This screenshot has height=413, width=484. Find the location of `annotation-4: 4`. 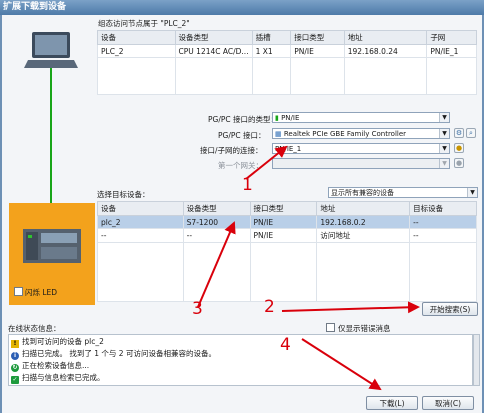

annotation-4: 4 is located at coordinates (285, 345).